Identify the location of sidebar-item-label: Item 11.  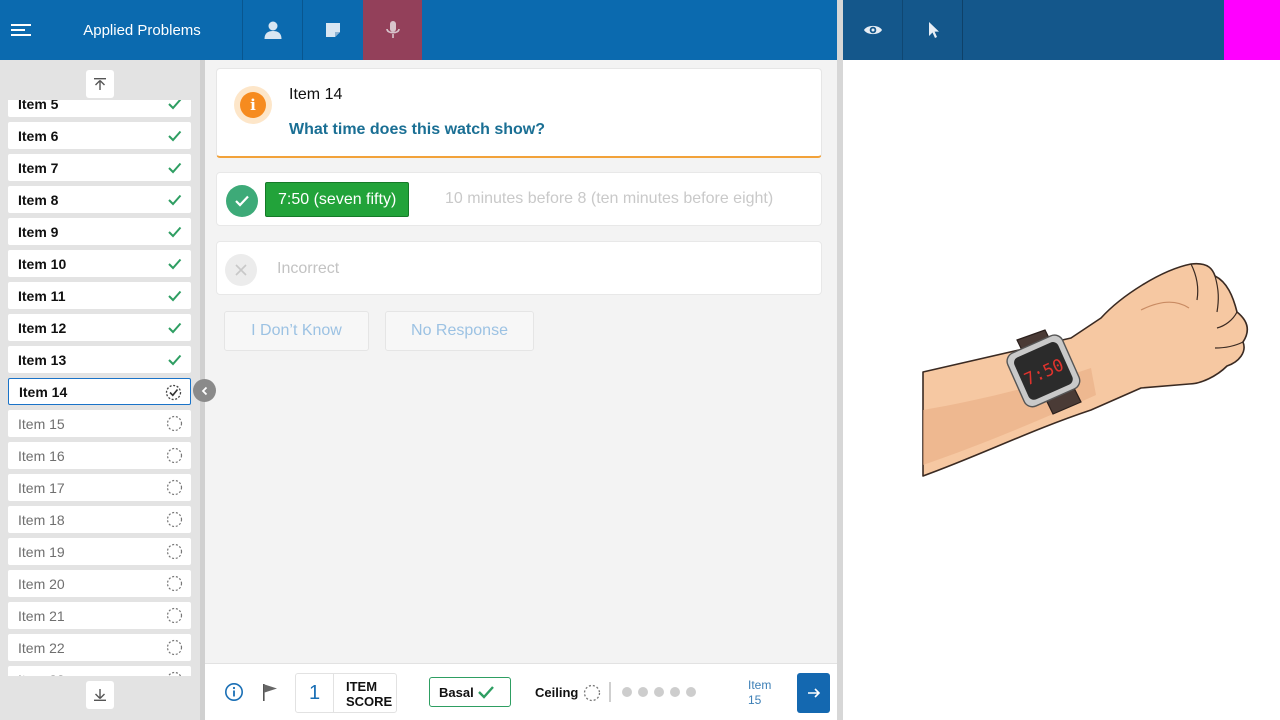
(42, 295).